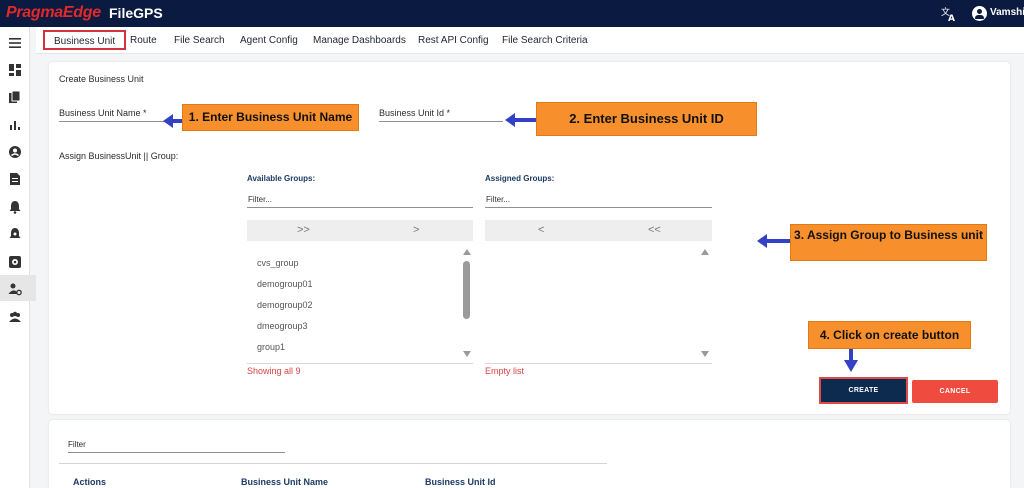 The image size is (1024, 488). What do you see at coordinates (541, 230) in the screenshot?
I see `move-selected-left-button: <` at bounding box center [541, 230].